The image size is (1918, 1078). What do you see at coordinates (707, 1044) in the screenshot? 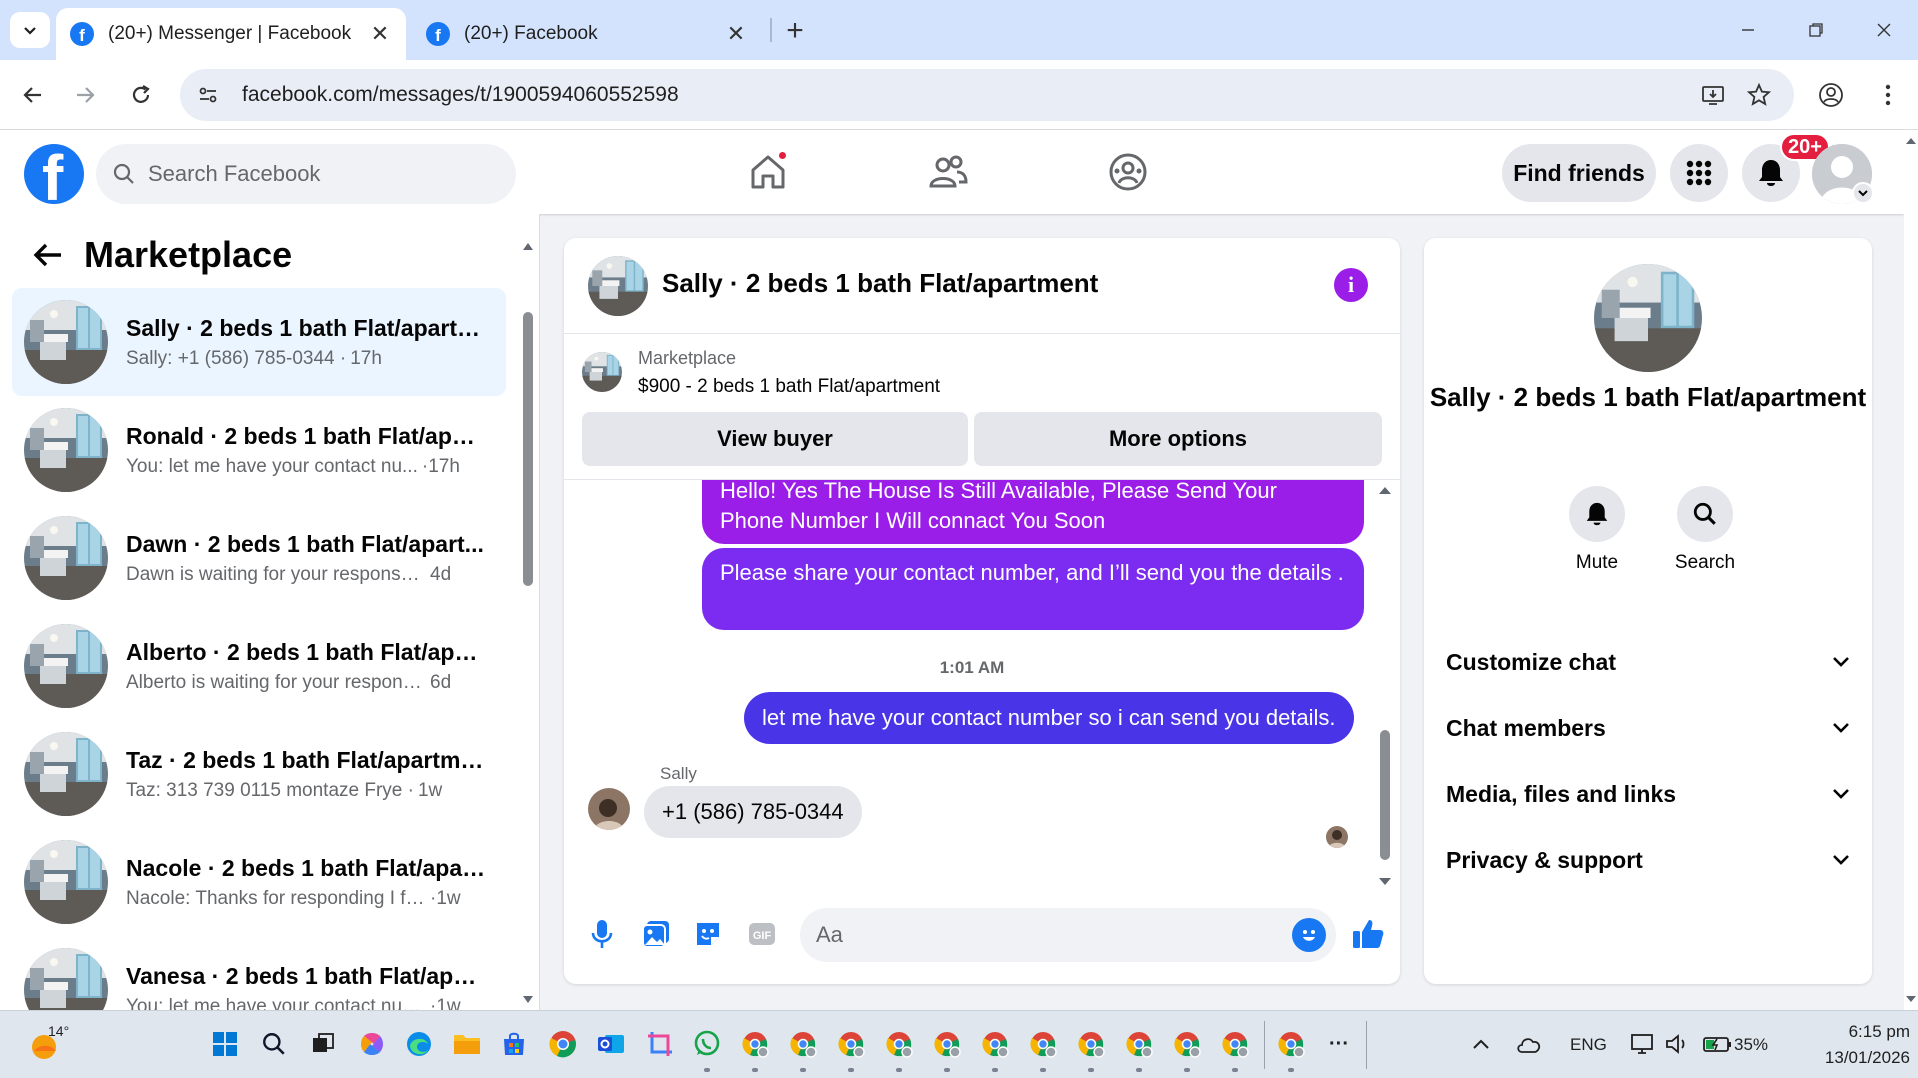
I see `whatsapp-button` at bounding box center [707, 1044].